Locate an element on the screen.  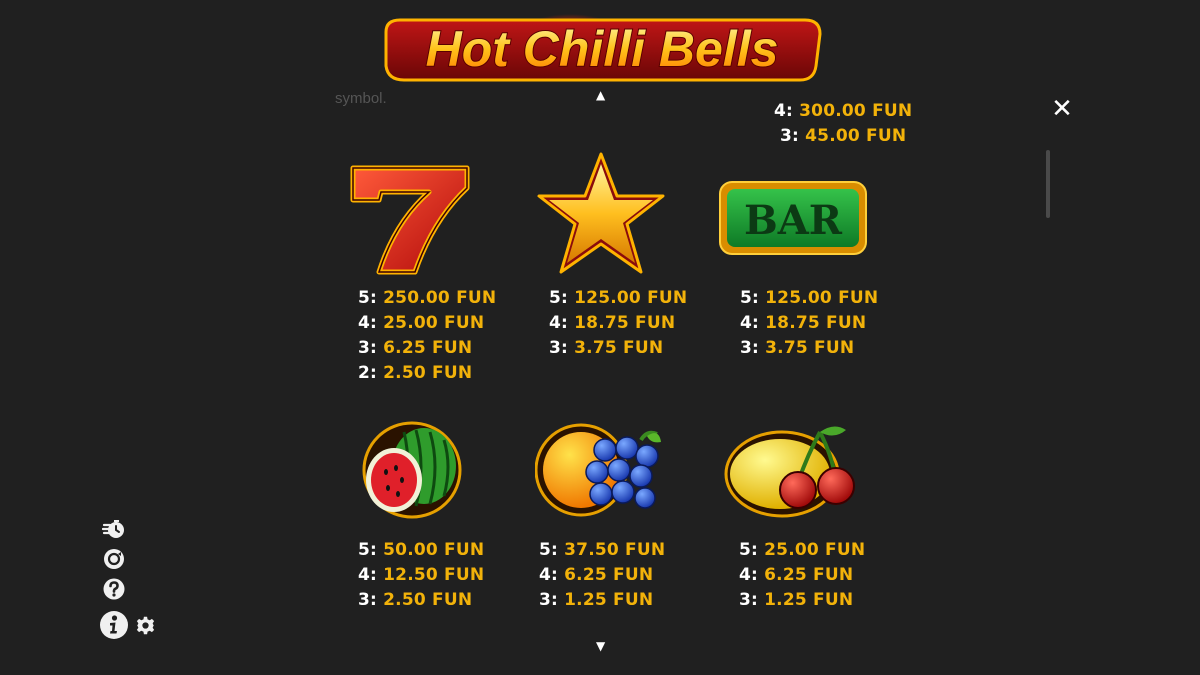
autoplay-icon is located at coordinates (114, 559).